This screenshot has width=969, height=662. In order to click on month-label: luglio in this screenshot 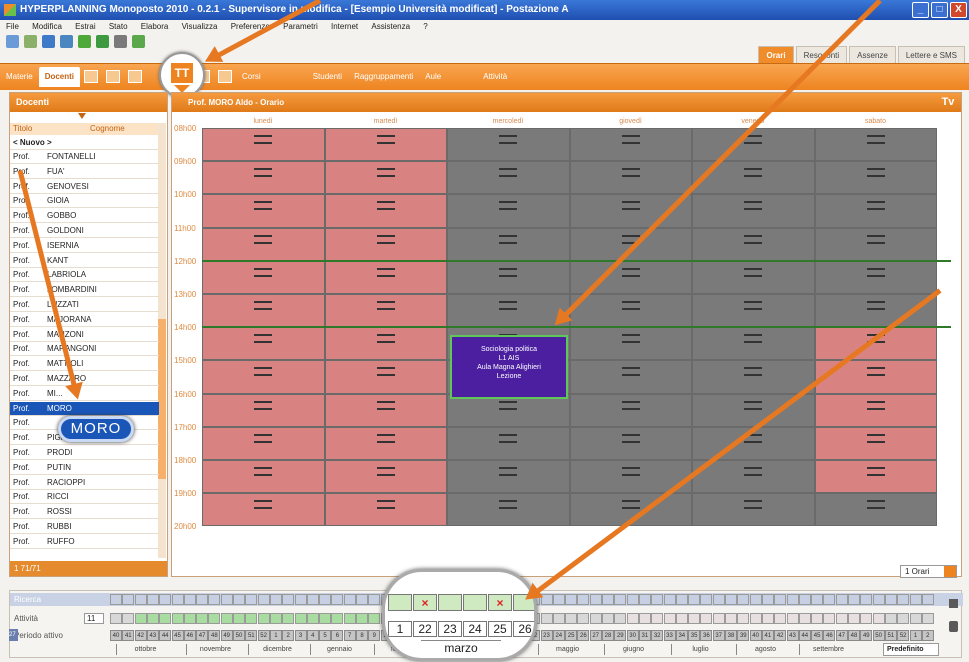, I will do `click(700, 649)`.